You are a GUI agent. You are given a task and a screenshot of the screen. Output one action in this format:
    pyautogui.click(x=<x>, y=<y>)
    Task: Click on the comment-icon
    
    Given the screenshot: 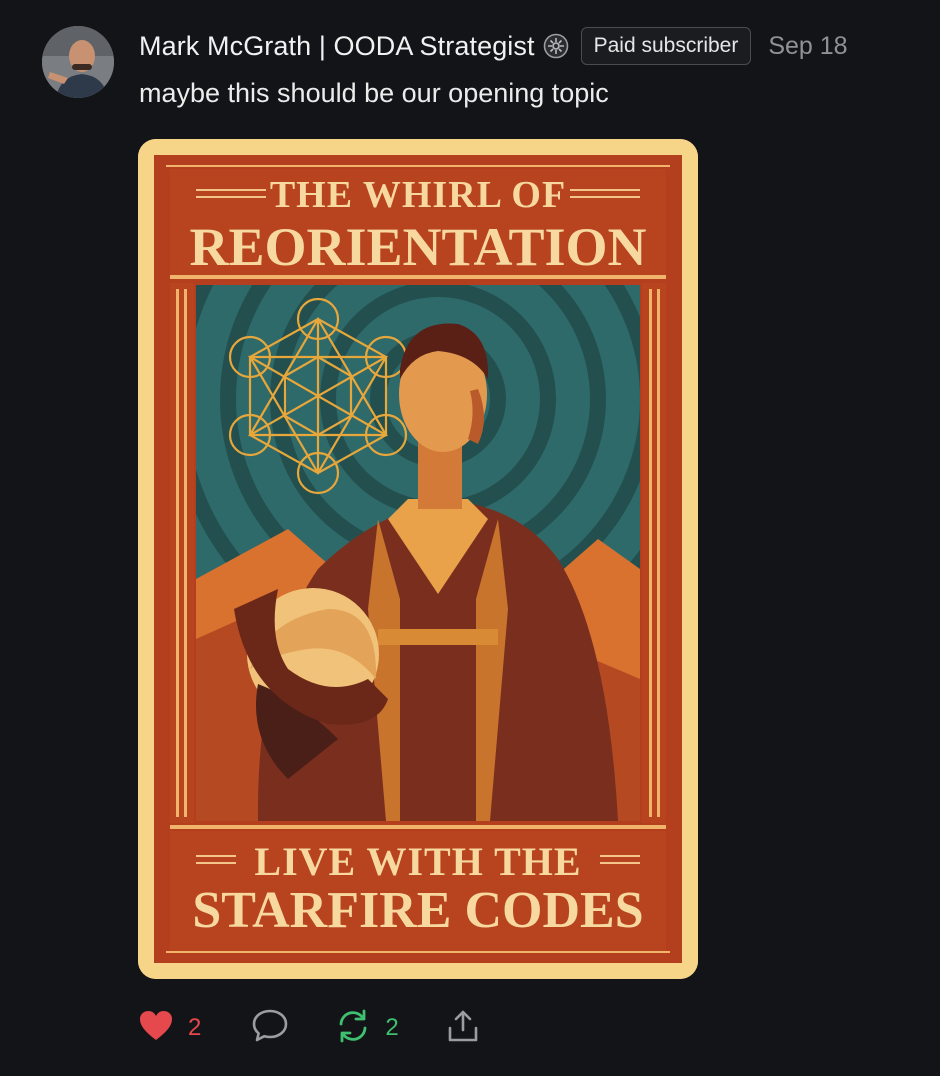 What is the action you would take?
    pyautogui.click(x=270, y=1028)
    